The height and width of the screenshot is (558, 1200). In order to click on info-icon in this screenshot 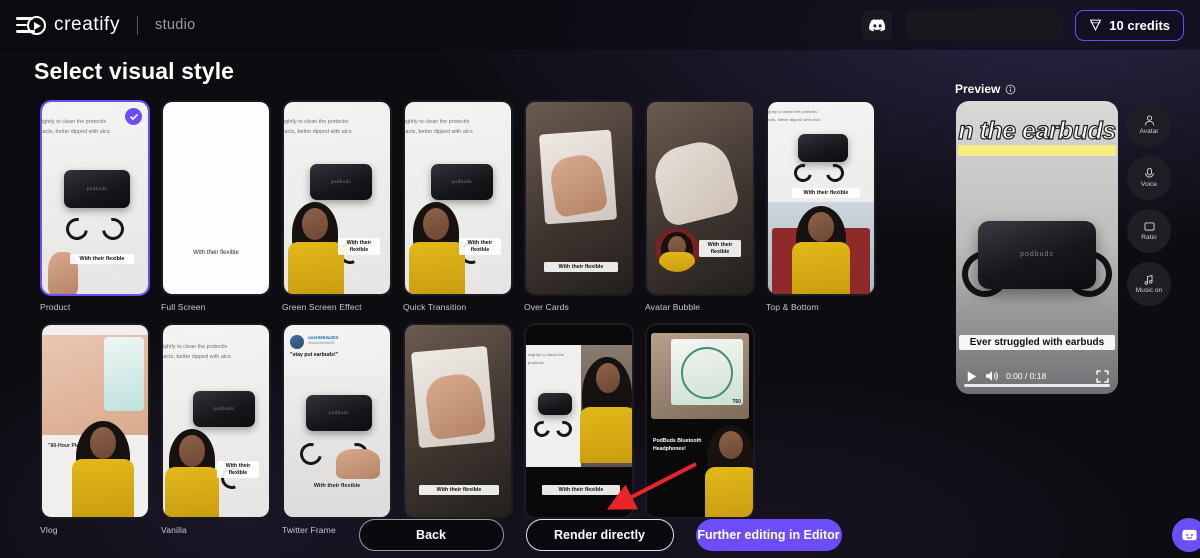, I will do `click(1010, 89)`.